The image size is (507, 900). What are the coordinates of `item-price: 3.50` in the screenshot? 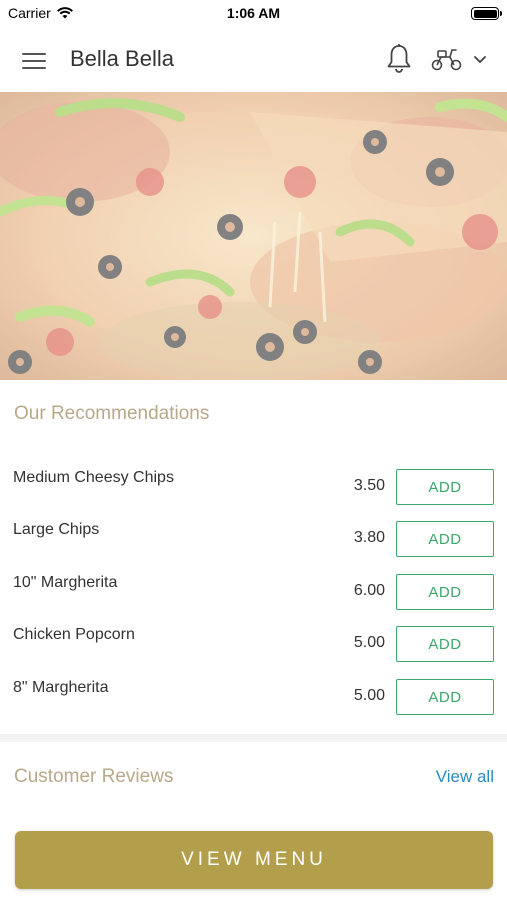 It's located at (369, 485).